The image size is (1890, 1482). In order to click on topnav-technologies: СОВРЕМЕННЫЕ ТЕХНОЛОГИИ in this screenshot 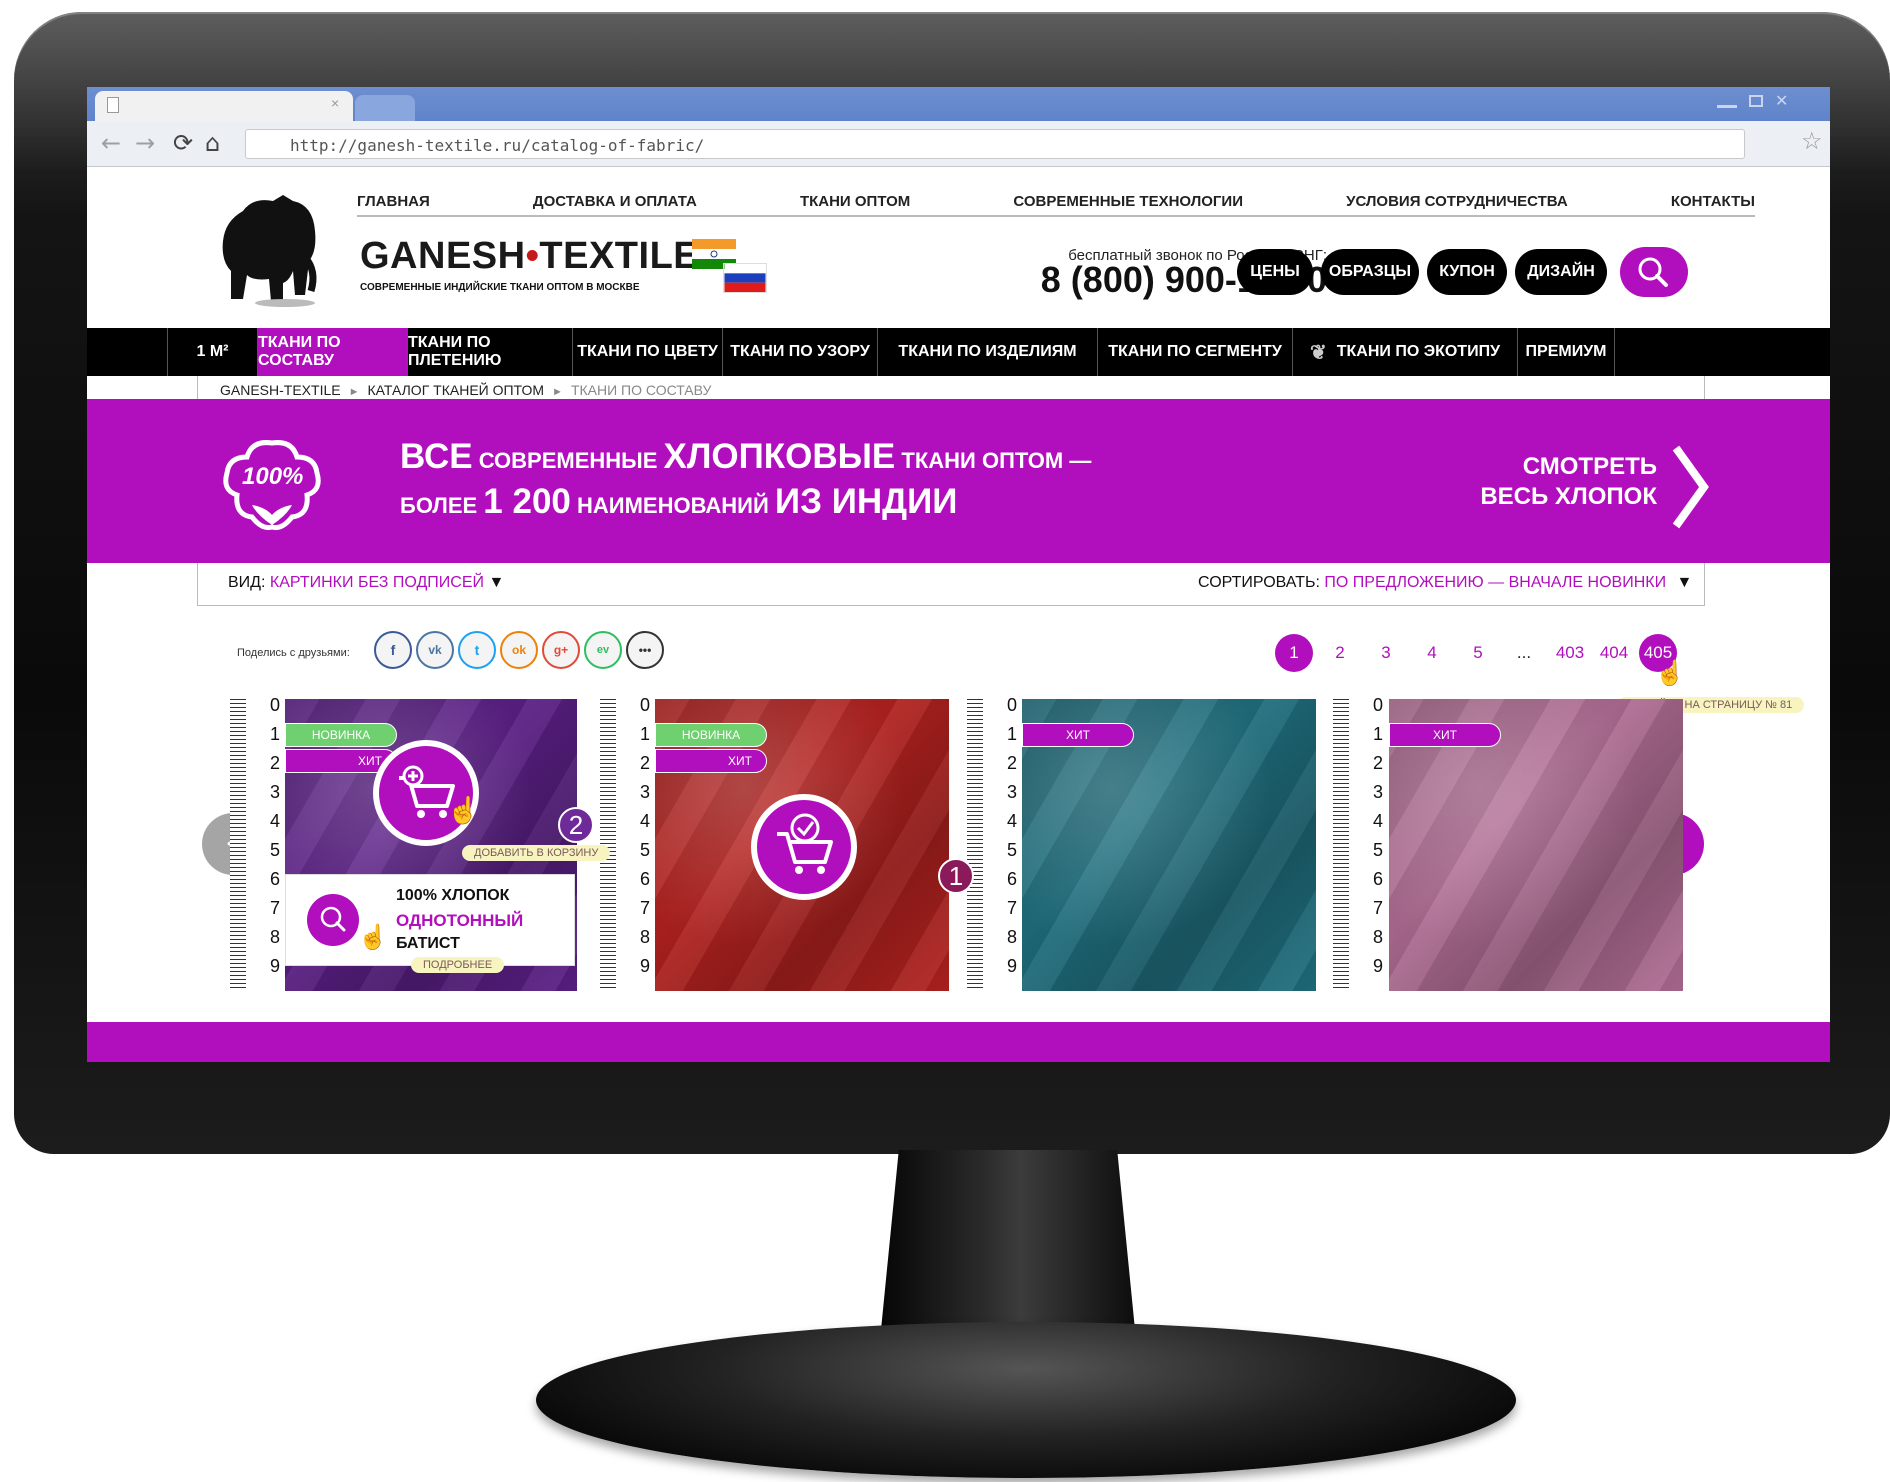, I will do `click(1128, 204)`.